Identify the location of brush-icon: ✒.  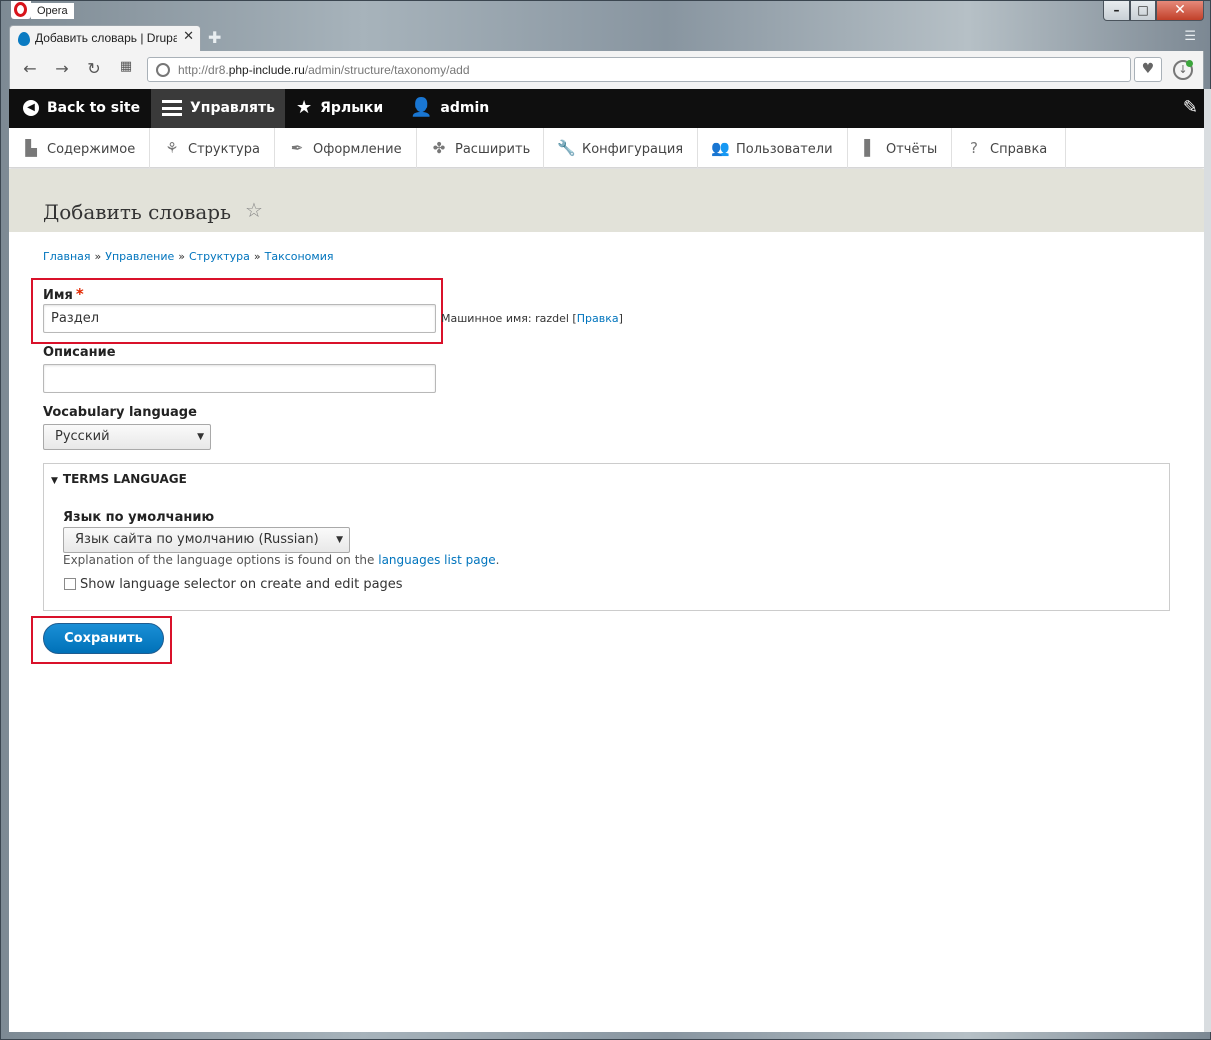
(297, 148).